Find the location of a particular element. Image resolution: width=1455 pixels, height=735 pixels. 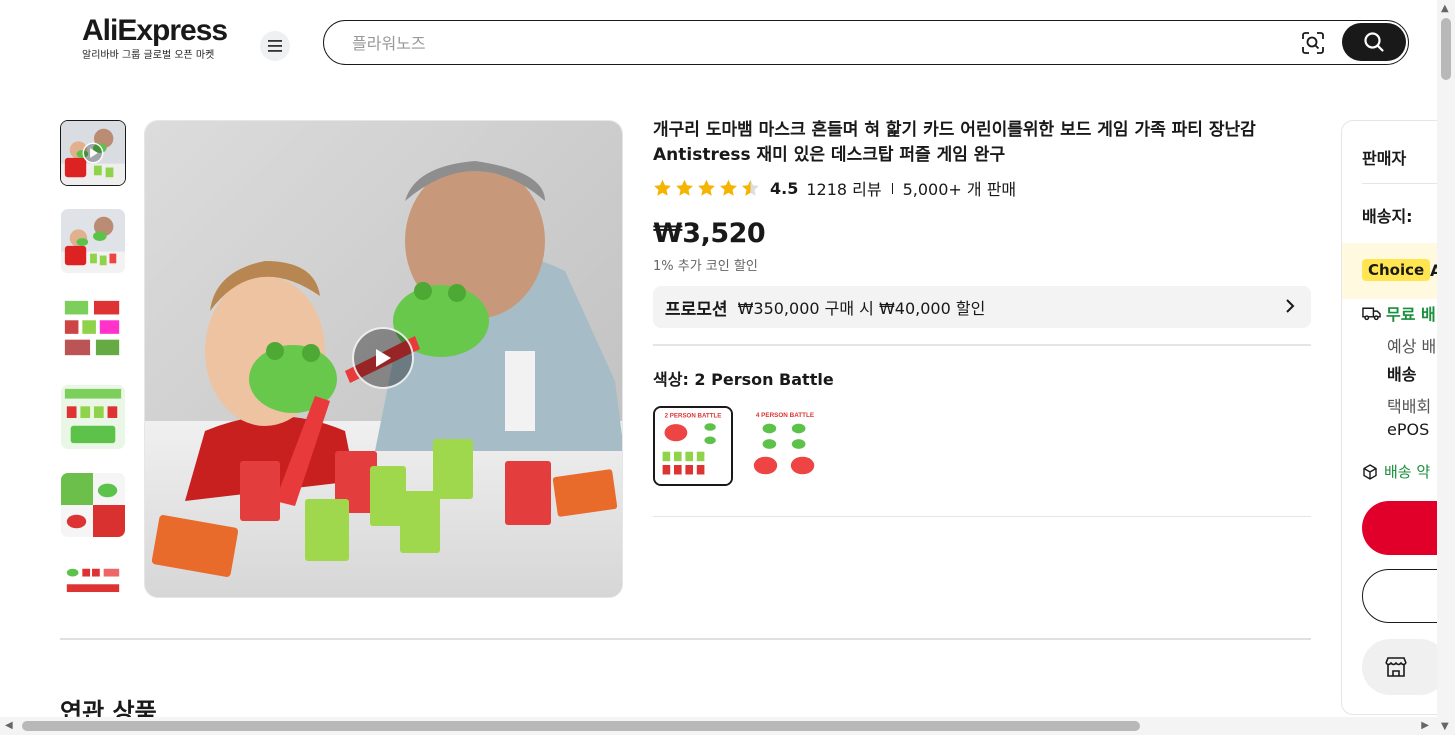

courier-label: 택배회 is located at coordinates (1409, 406).